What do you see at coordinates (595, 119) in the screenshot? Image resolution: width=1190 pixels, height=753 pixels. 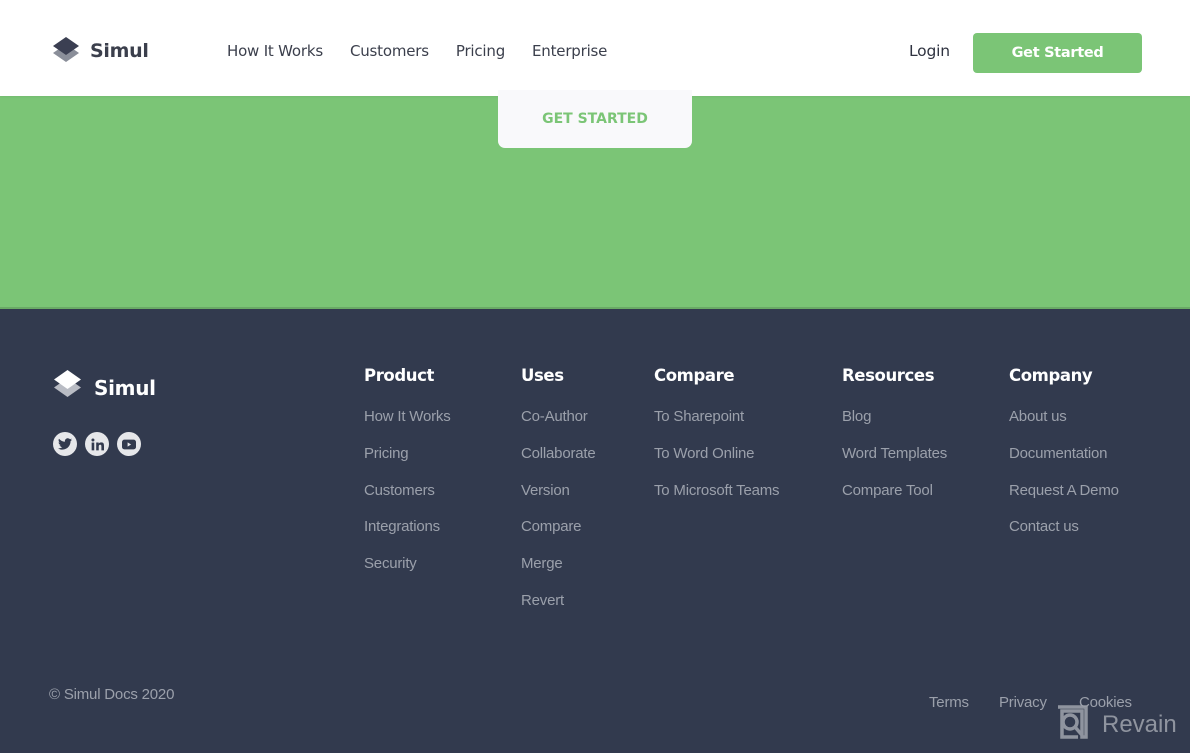 I see `band-get-started-button: GET STARTED` at bounding box center [595, 119].